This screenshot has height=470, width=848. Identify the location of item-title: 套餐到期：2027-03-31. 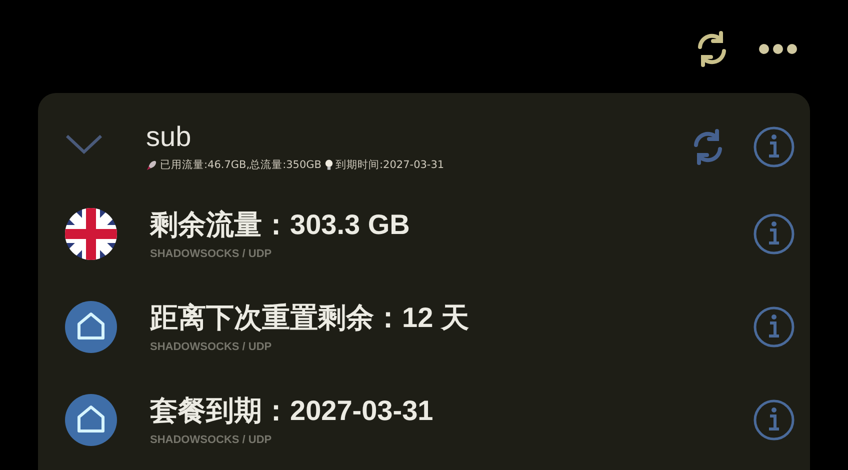
(292, 411).